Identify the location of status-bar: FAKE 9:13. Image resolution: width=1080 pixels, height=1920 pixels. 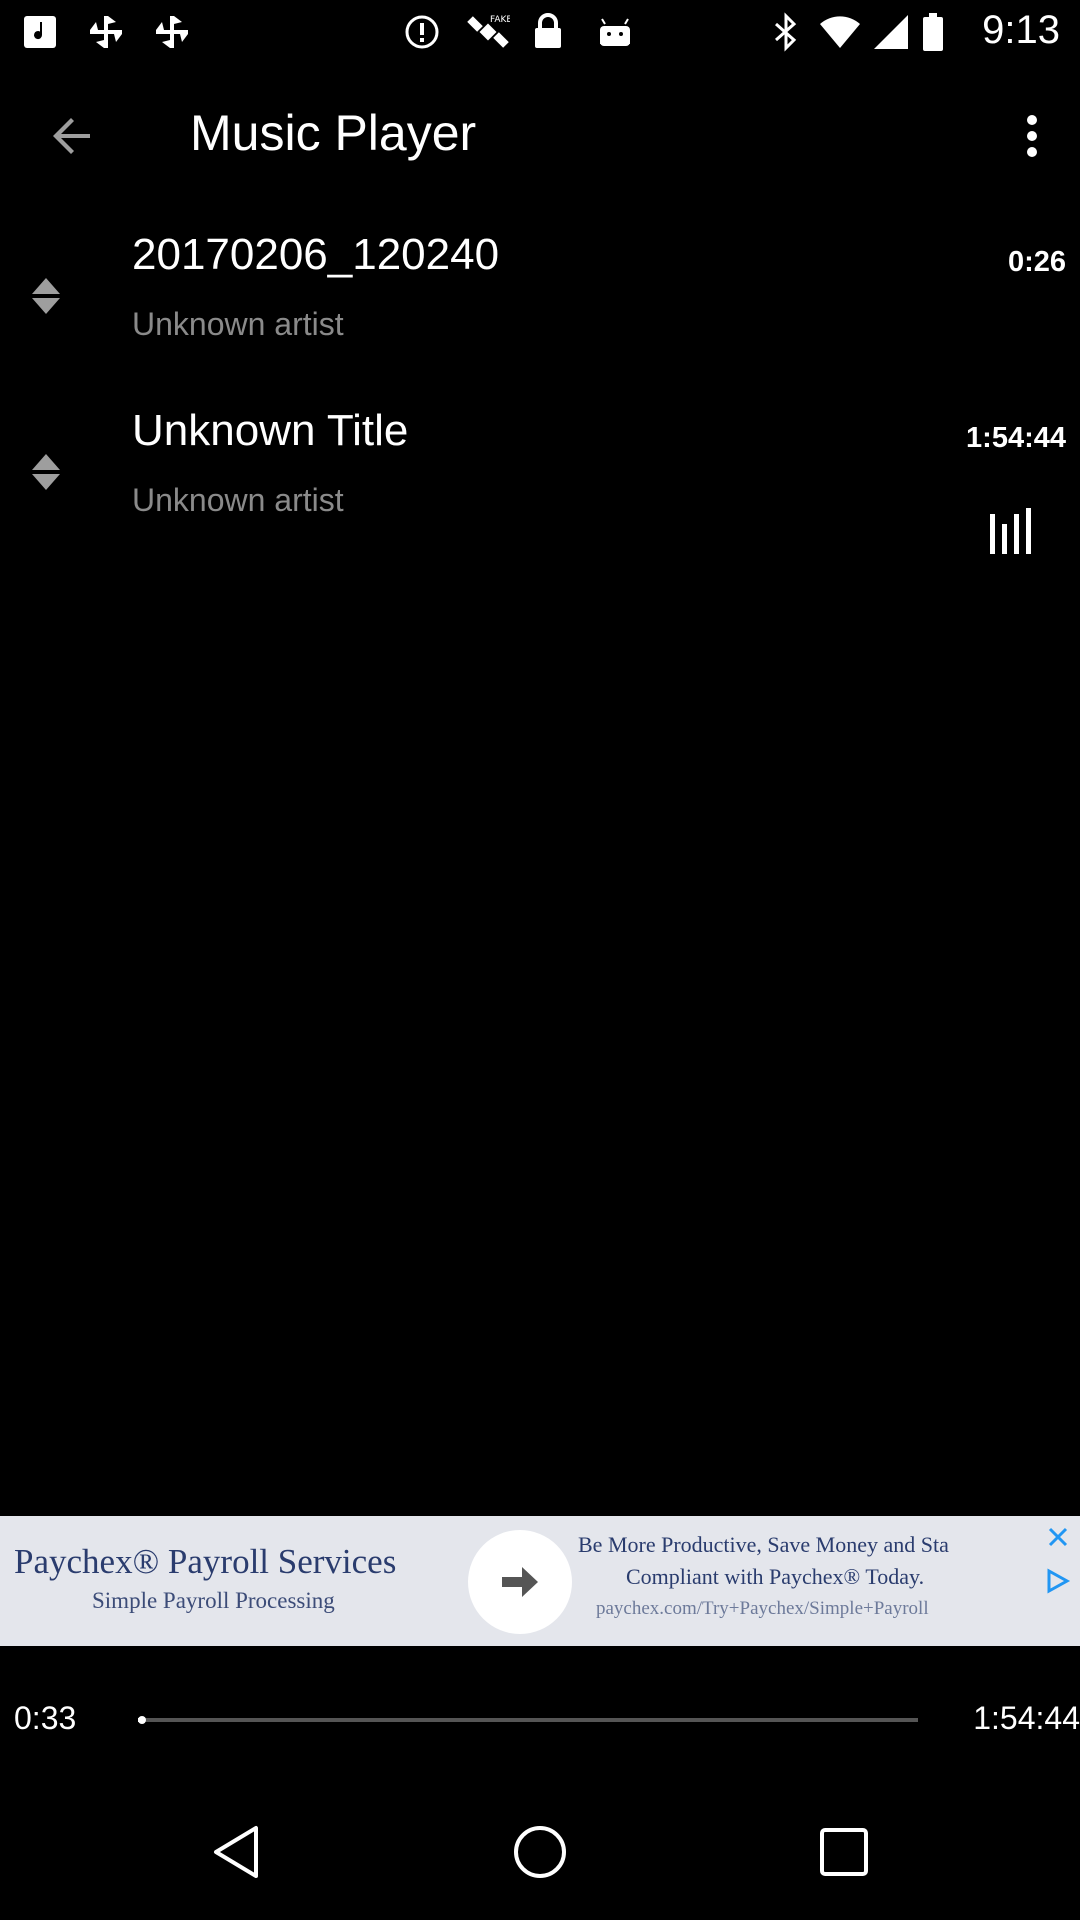
(540, 32).